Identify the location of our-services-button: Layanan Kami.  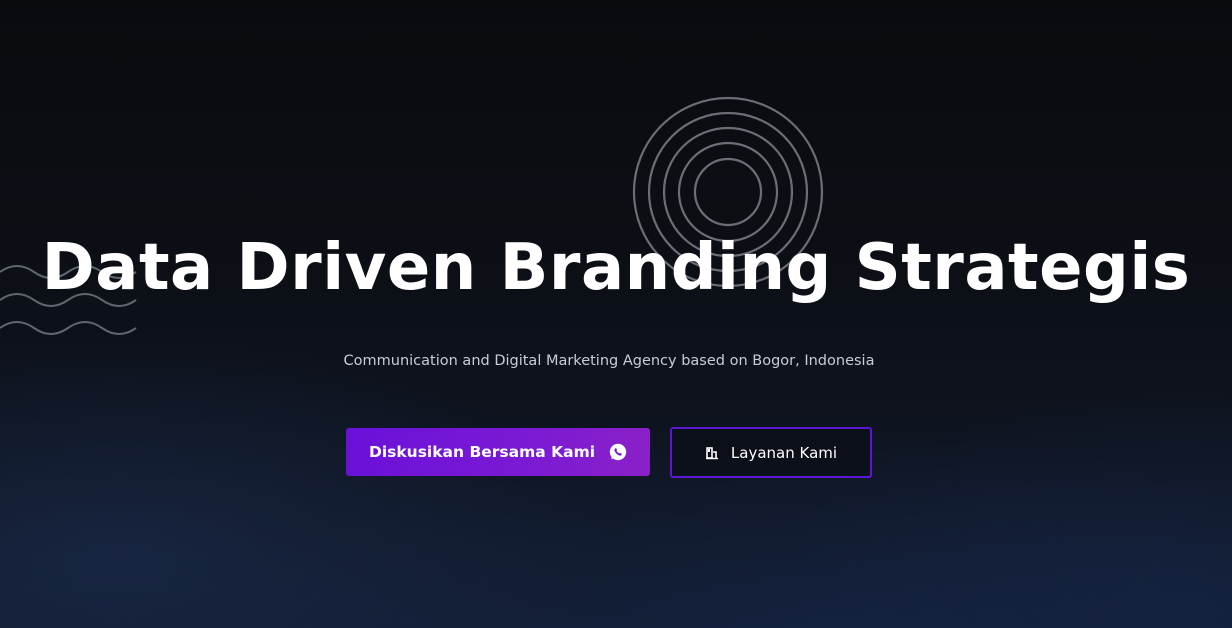
(771, 452).